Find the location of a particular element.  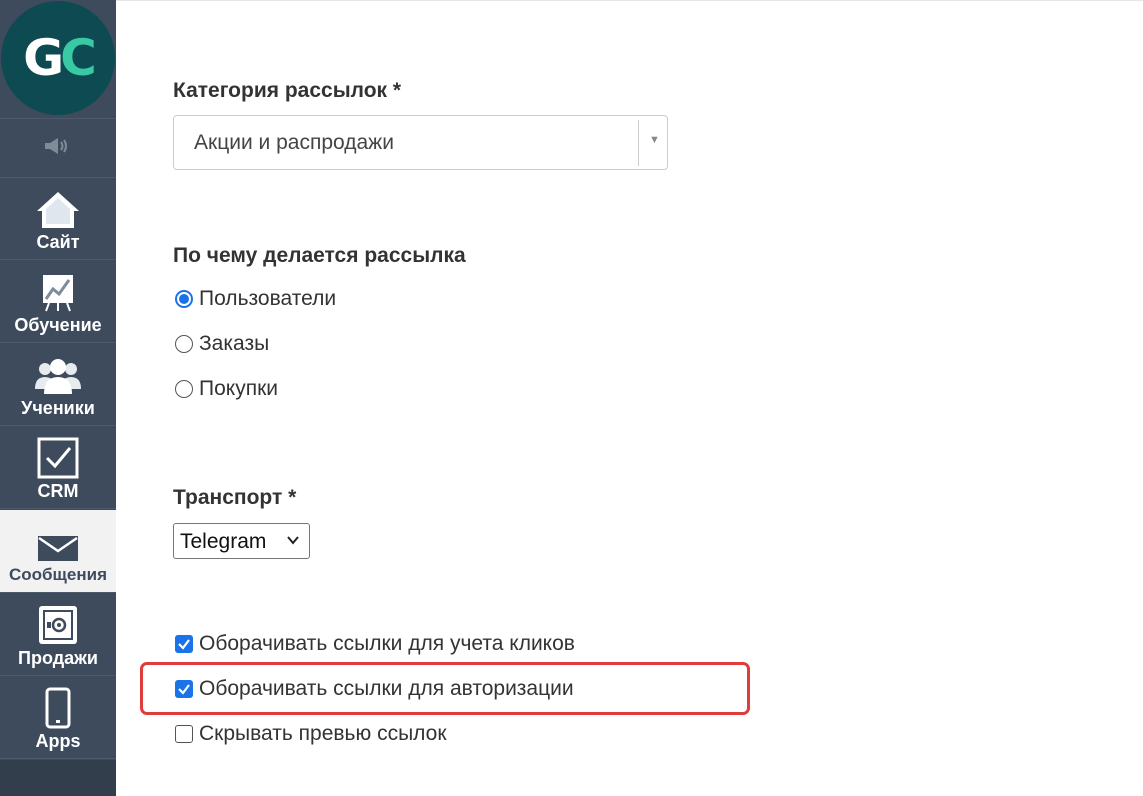

basis-option-users: Пользователи is located at coordinates (254, 299).